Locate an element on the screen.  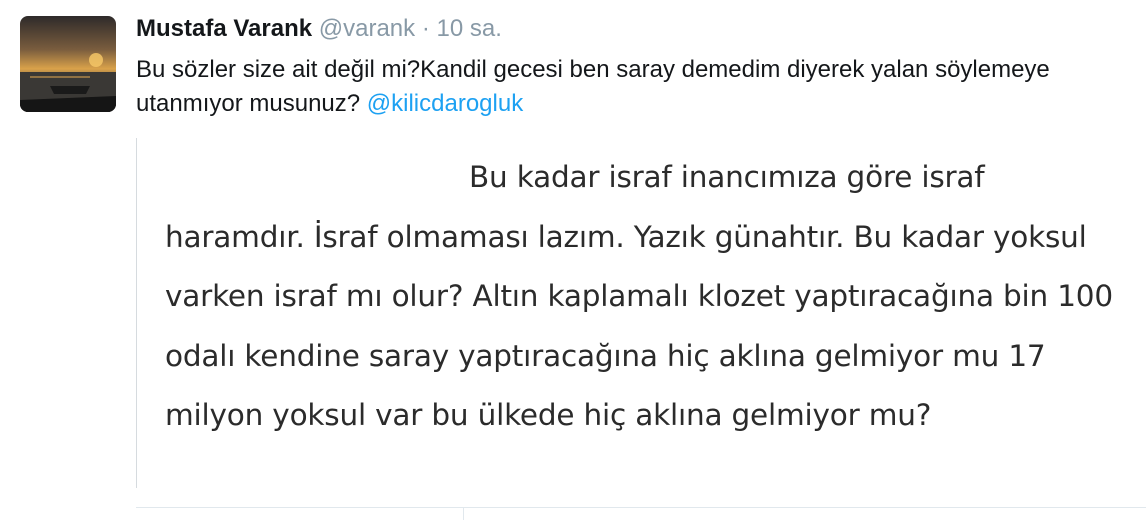
avatar-photo is located at coordinates (68, 64).